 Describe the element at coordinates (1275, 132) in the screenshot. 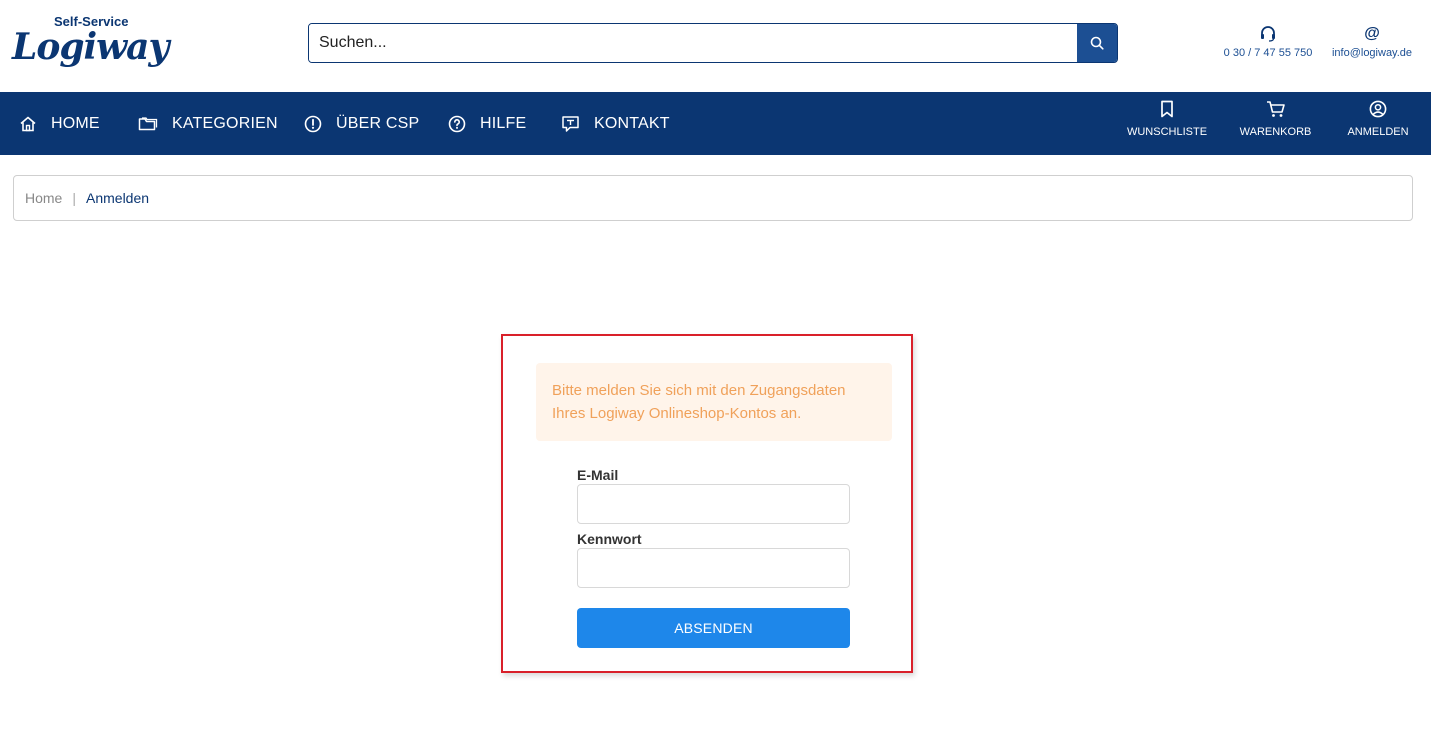

I see `nav-cart-label: WARENKORB` at that location.